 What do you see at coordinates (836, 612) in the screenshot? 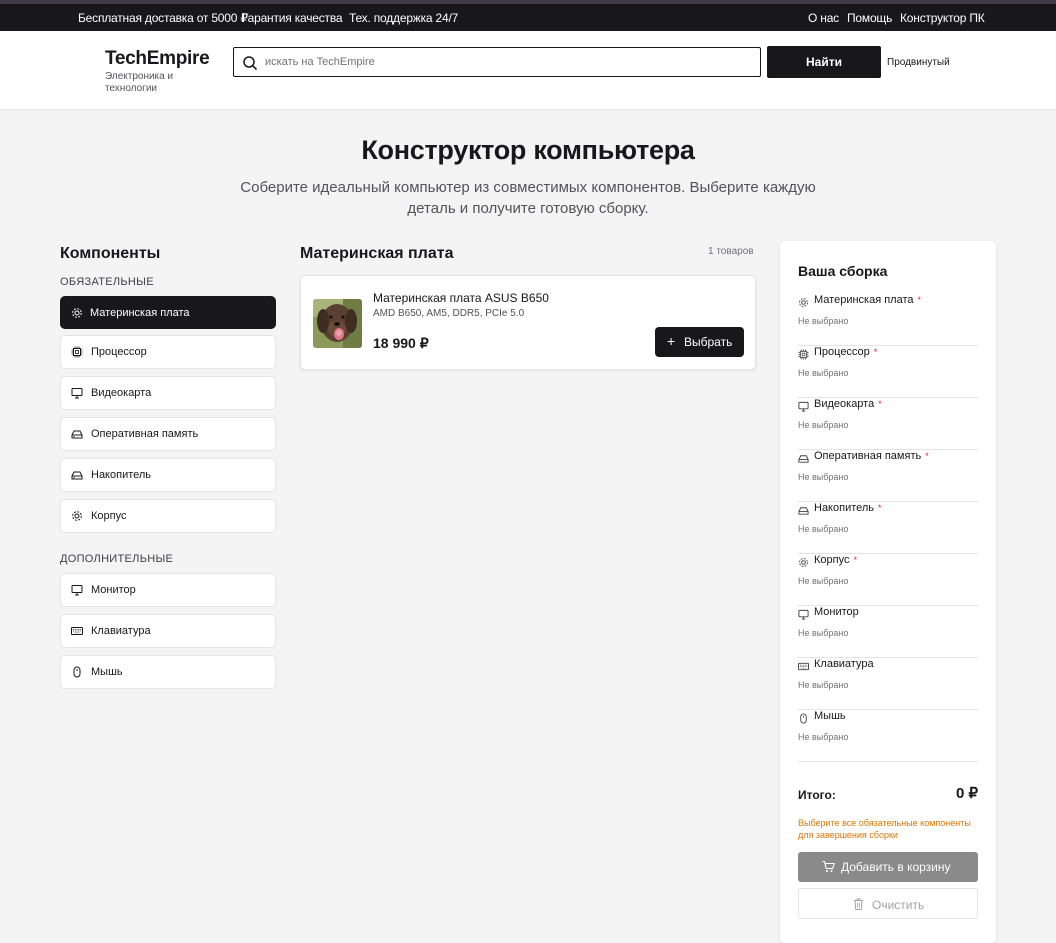
I see `slot-label: Монитор` at bounding box center [836, 612].